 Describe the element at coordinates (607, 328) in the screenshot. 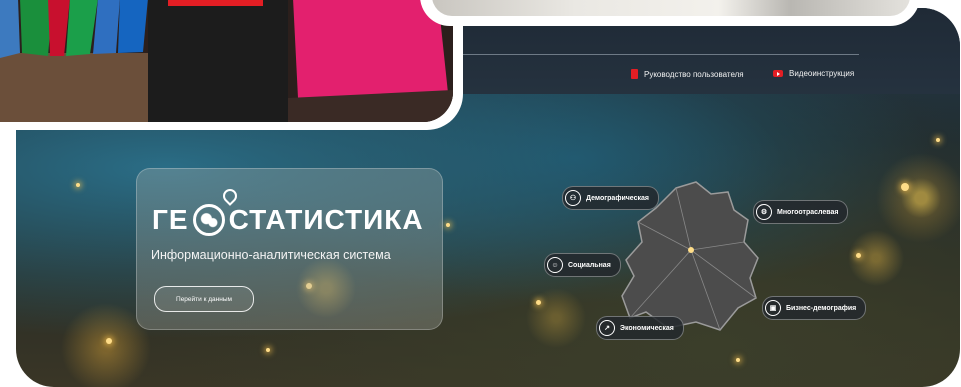

I see `economy-icon: ↗` at that location.